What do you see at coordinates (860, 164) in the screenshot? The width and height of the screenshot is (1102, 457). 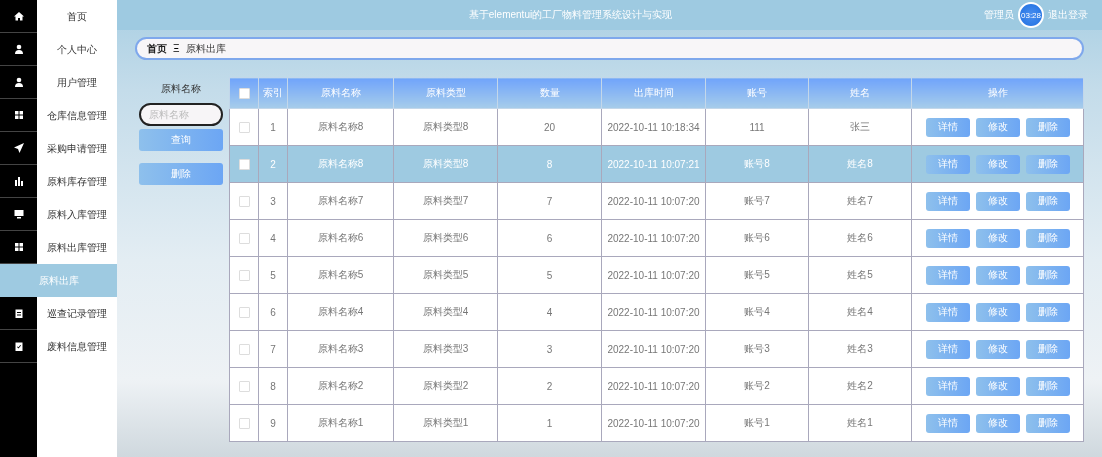 I see `table-cell: 姓名8` at bounding box center [860, 164].